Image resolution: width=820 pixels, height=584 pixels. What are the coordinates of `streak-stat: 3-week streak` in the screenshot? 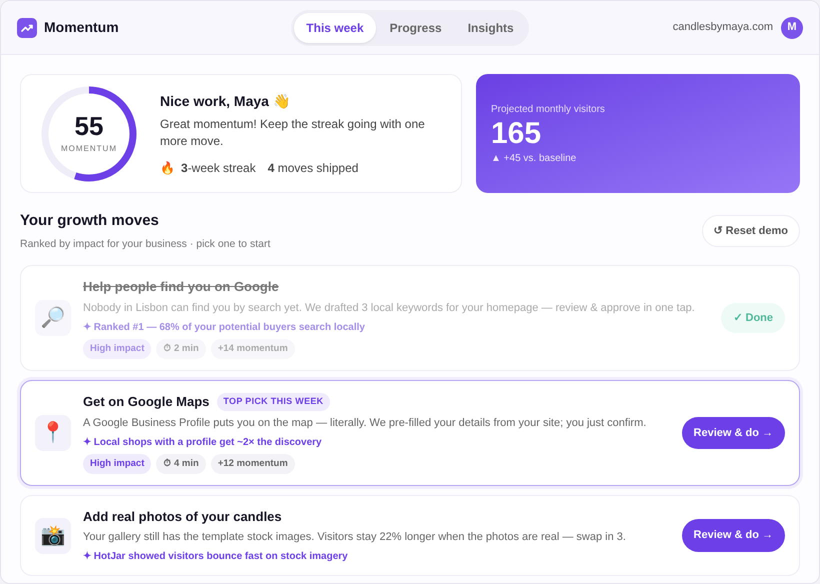 It's located at (218, 168).